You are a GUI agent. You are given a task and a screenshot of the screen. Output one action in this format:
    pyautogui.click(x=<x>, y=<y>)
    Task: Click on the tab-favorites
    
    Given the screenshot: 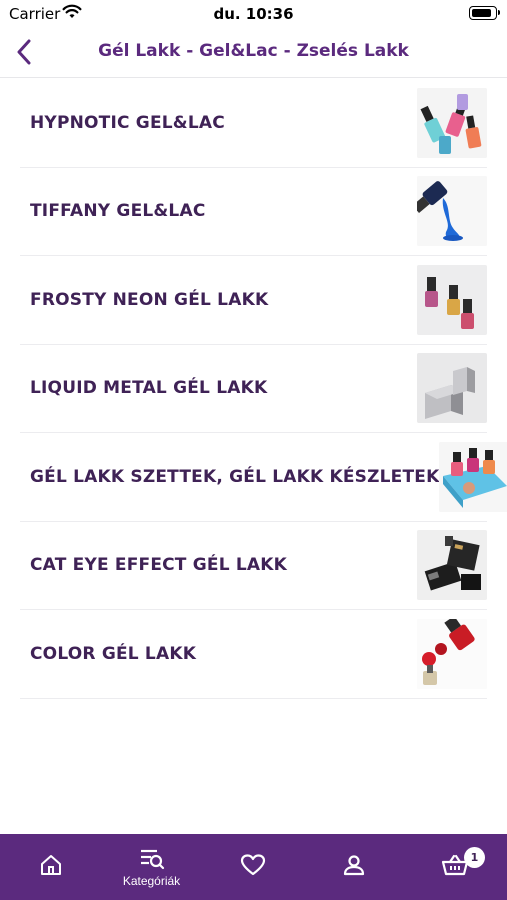 What is the action you would take?
    pyautogui.click(x=252, y=867)
    